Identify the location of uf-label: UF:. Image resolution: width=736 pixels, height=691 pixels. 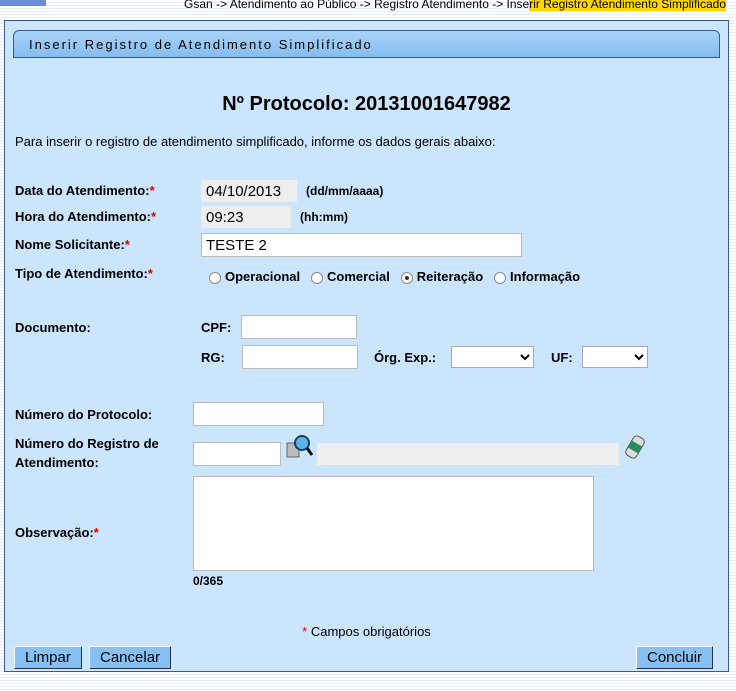
(562, 357).